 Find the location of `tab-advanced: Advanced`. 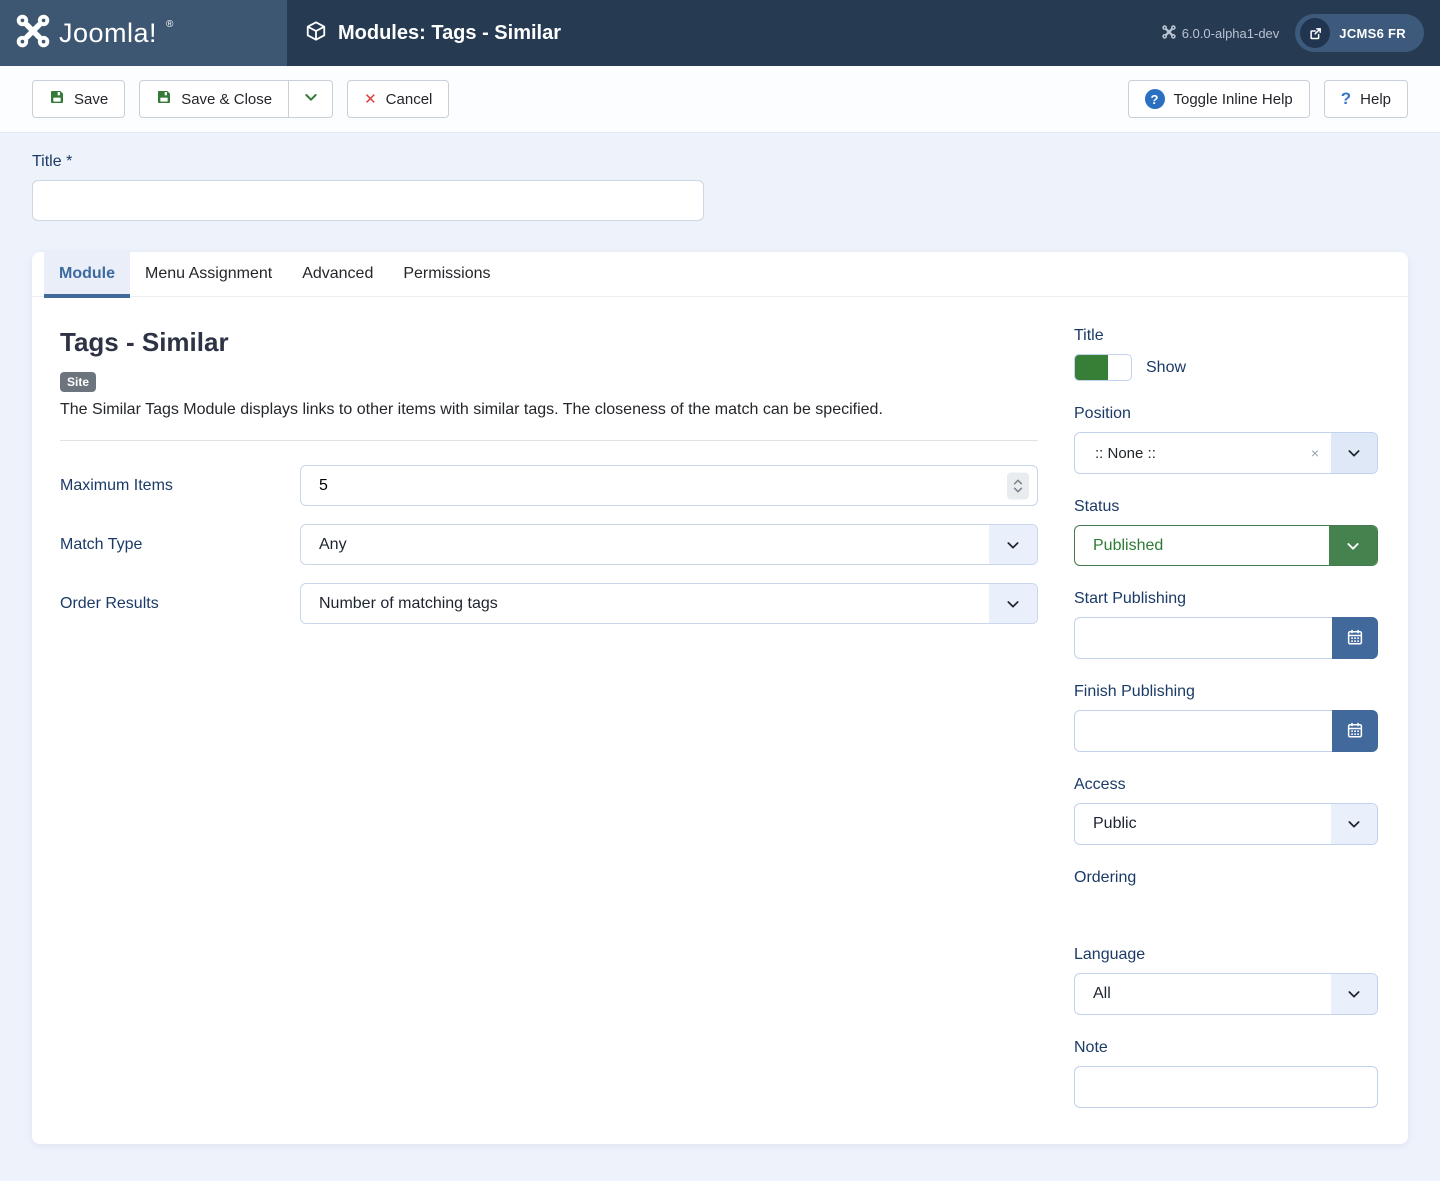

tab-advanced: Advanced is located at coordinates (337, 274).